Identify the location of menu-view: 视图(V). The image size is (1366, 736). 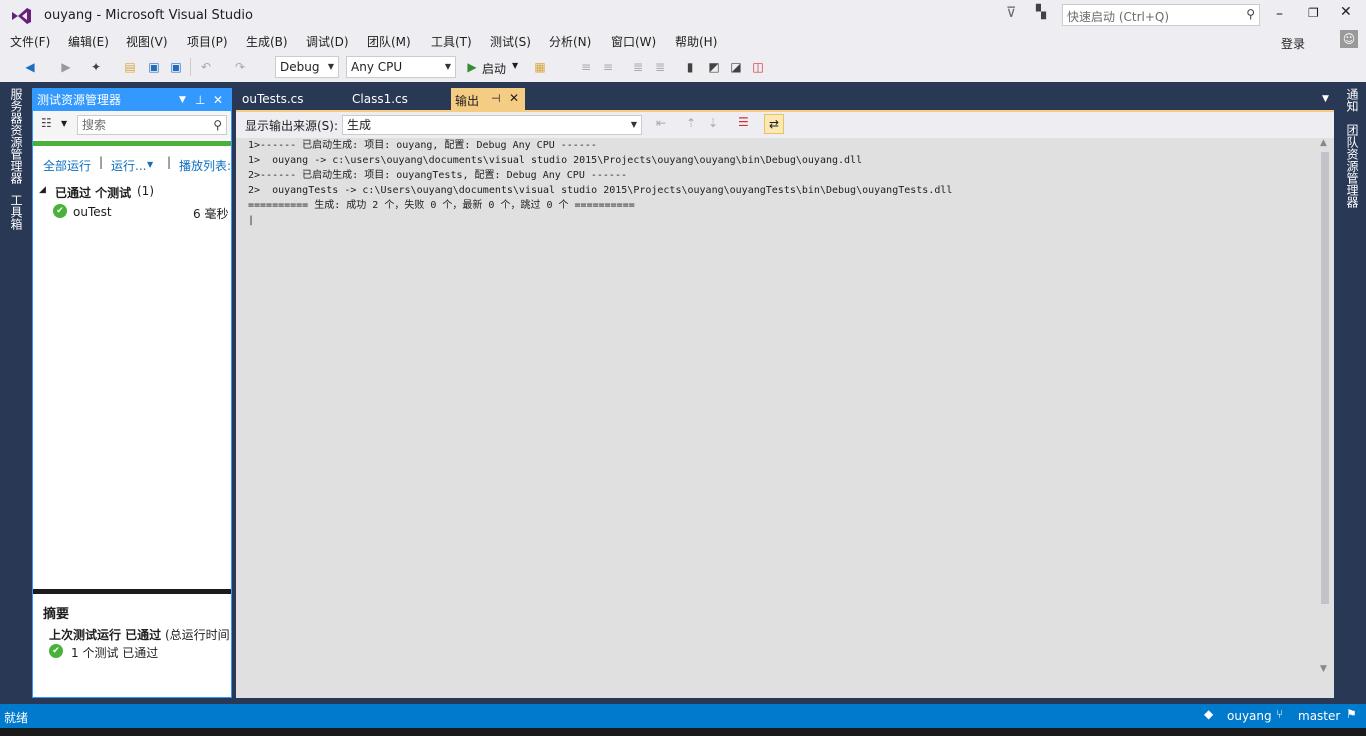
(147, 41).